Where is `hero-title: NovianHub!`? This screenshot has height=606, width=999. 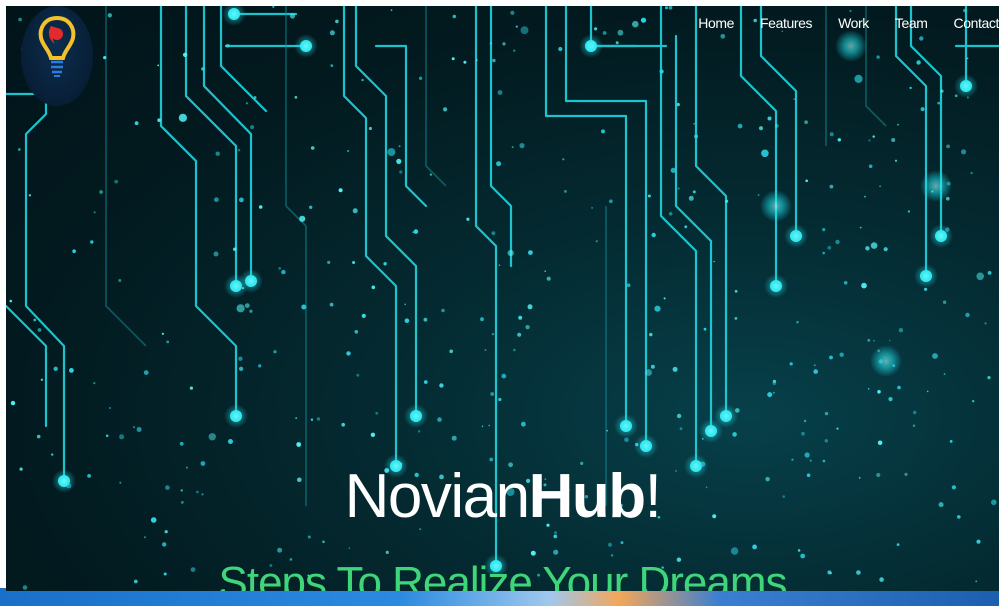
hero-title: NovianHub! is located at coordinates (502, 497).